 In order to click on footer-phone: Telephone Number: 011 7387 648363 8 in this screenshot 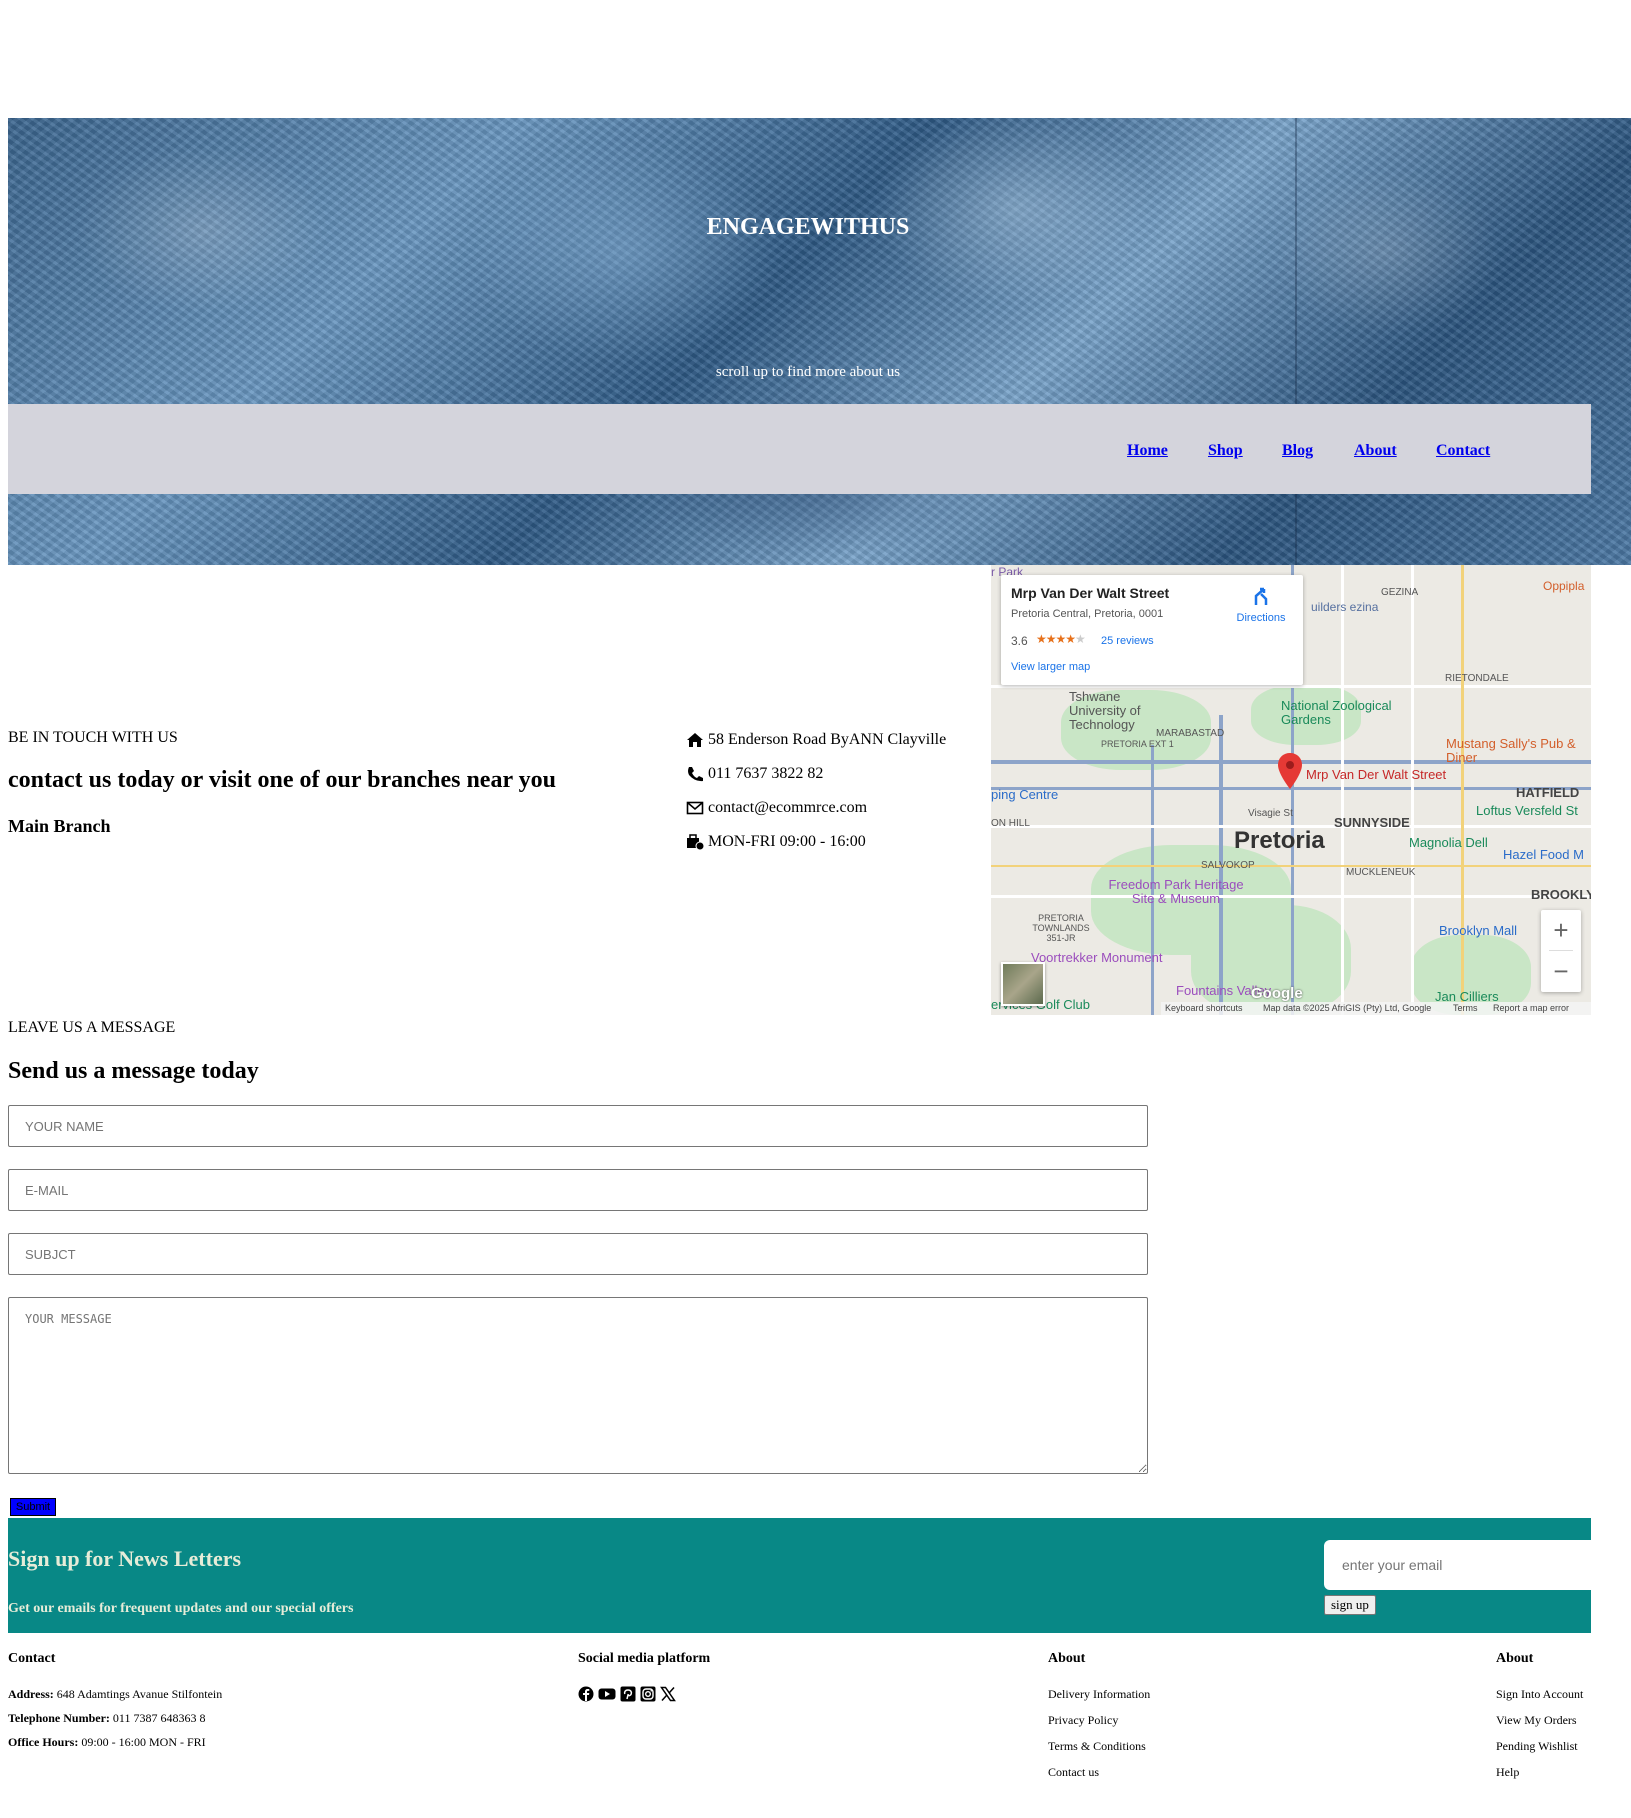, I will do `click(107, 1718)`.